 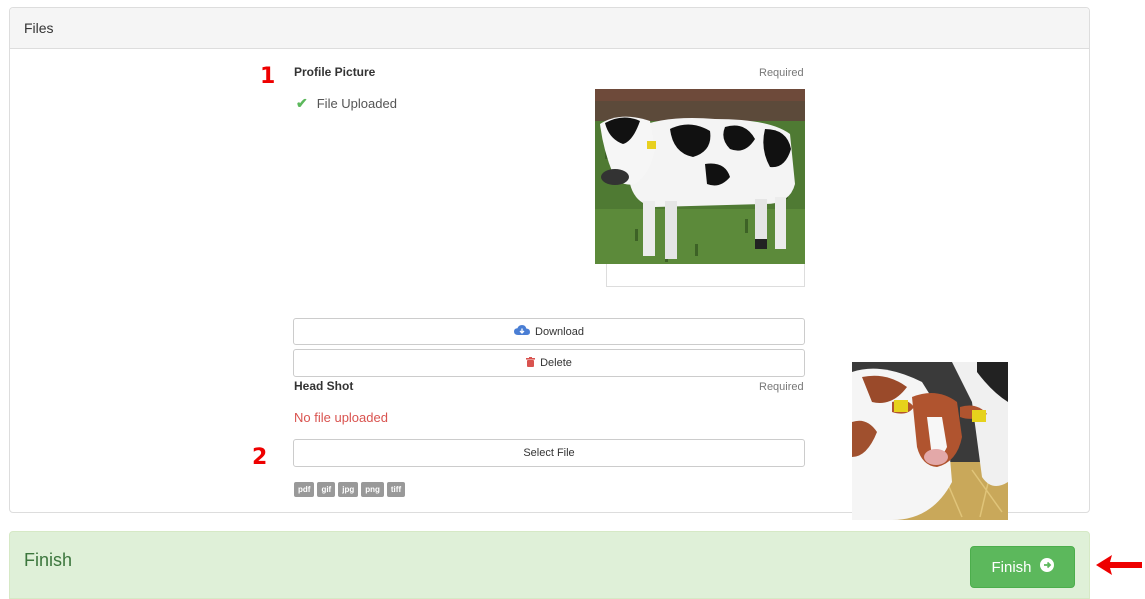 I want to click on profile-picture-image, so click(x=700, y=176).